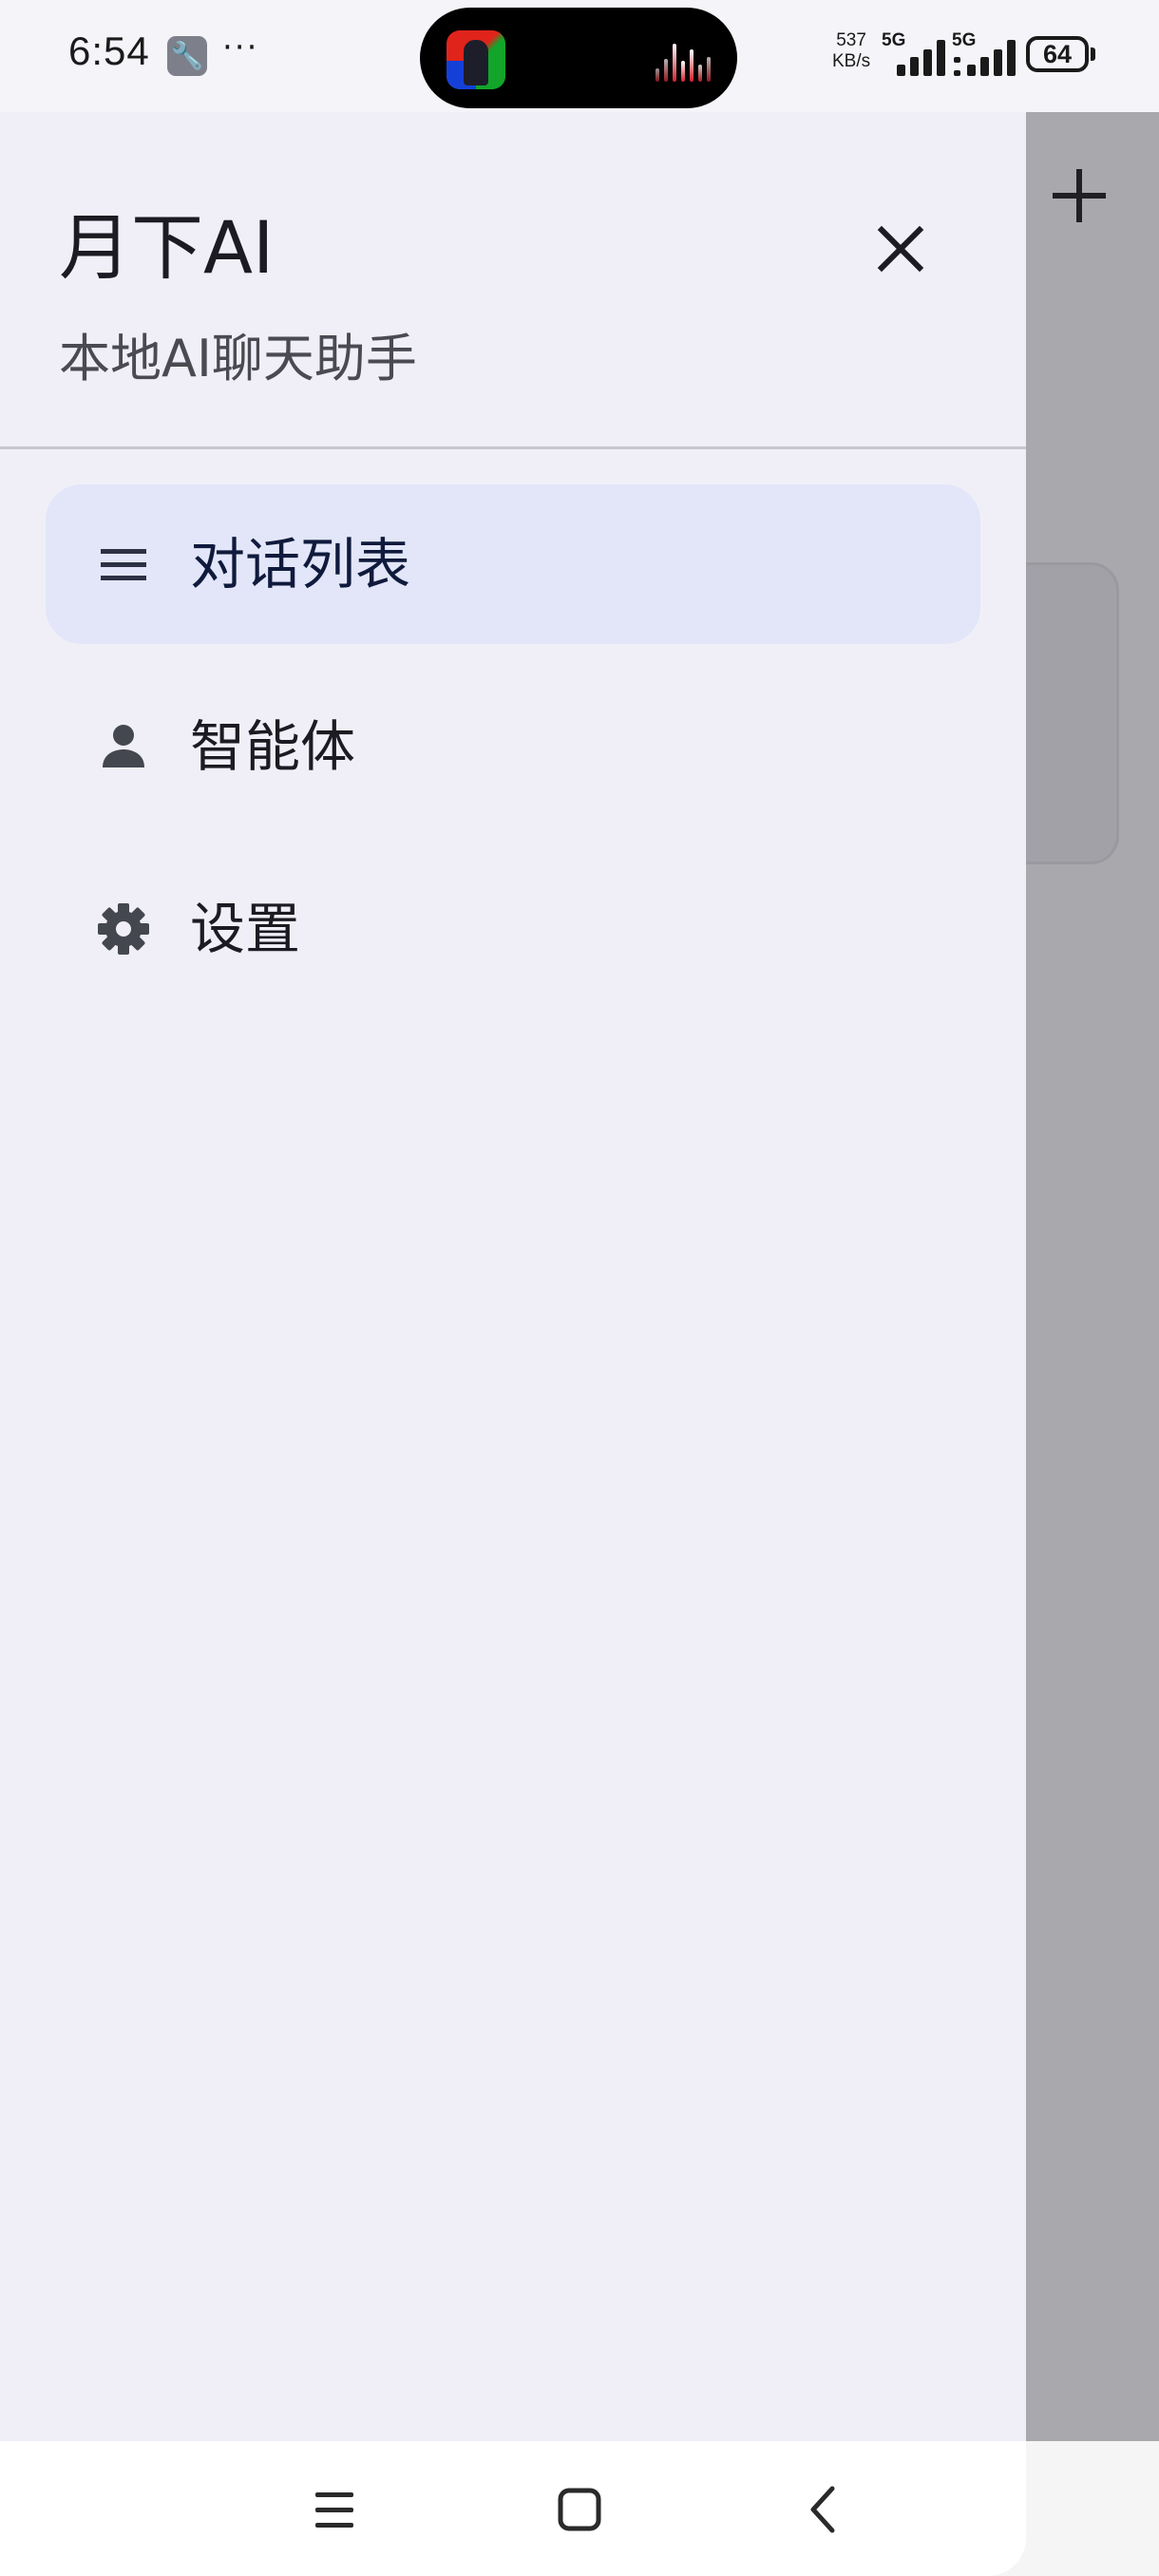  I want to click on status-time: 6:54, so click(109, 50).